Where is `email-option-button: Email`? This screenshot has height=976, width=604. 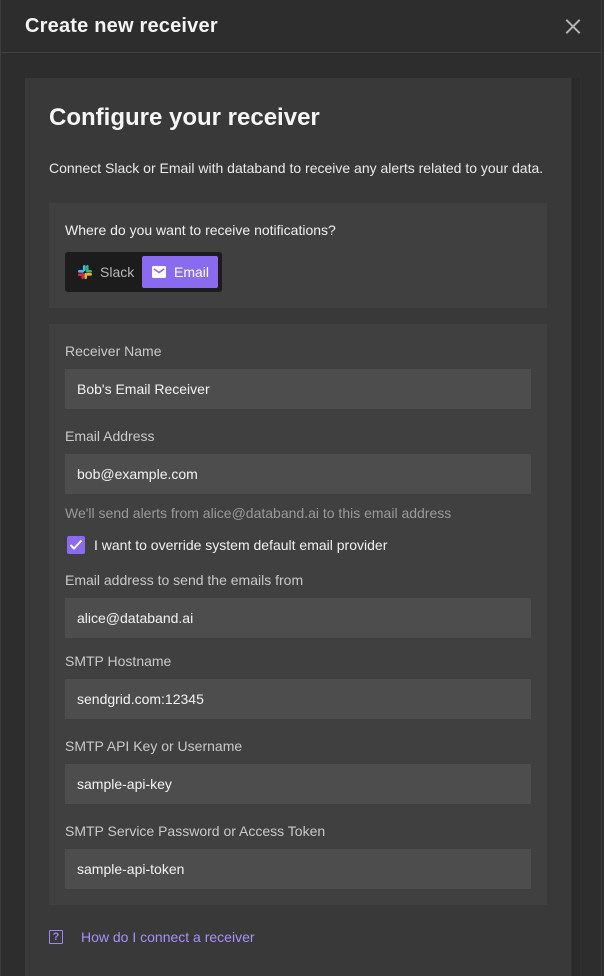 email-option-button: Email is located at coordinates (180, 272).